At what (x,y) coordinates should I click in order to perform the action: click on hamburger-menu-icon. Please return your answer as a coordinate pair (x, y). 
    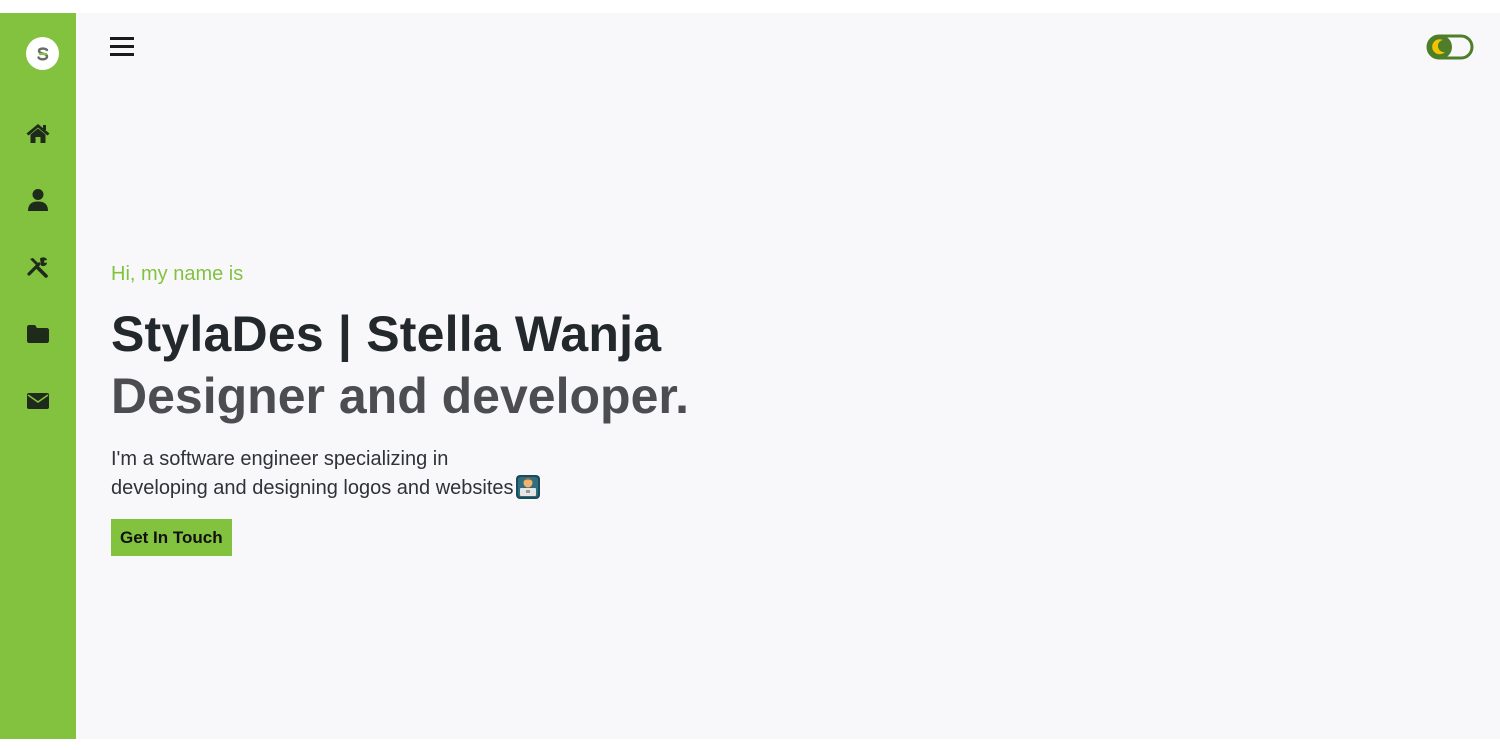
    Looking at the image, I should click on (123, 48).